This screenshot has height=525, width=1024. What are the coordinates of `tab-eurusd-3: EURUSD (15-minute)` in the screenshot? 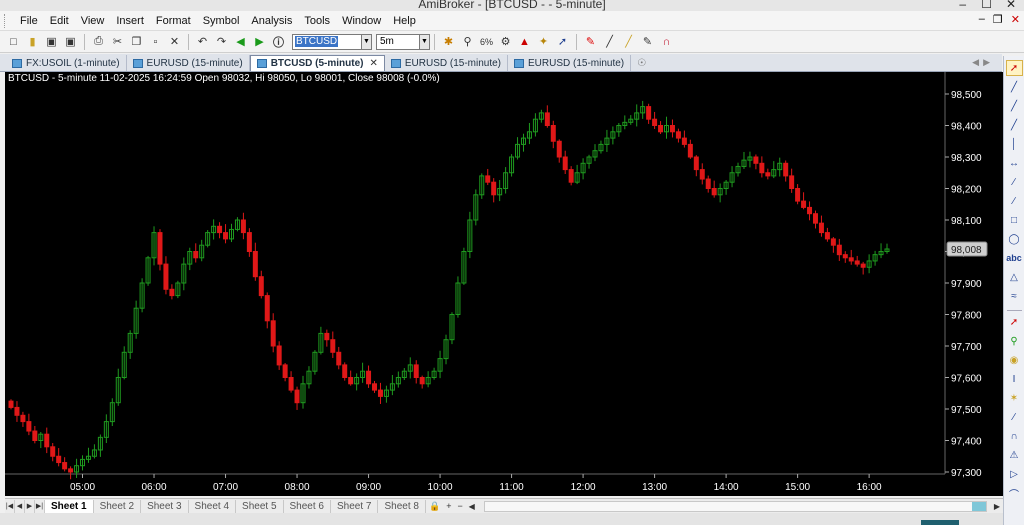 It's located at (570, 63).